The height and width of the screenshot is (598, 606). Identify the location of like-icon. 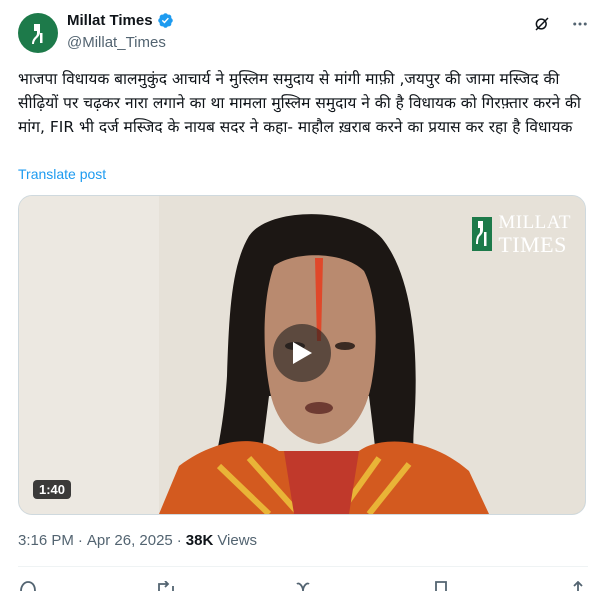
(303, 588).